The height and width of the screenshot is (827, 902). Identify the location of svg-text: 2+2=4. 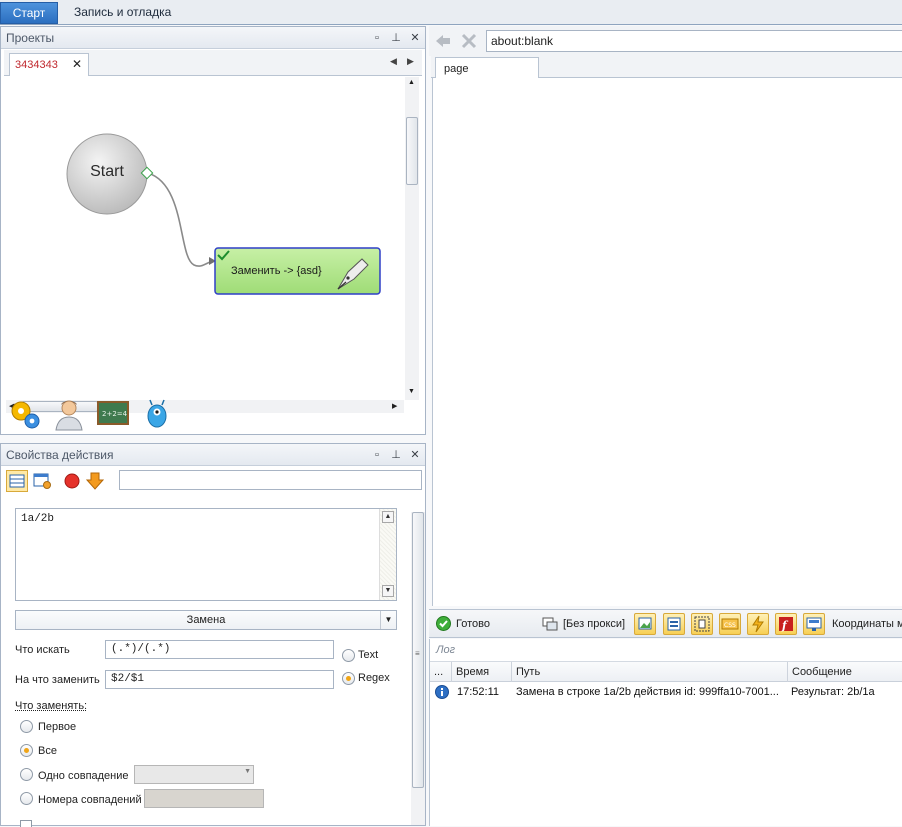
(115, 414).